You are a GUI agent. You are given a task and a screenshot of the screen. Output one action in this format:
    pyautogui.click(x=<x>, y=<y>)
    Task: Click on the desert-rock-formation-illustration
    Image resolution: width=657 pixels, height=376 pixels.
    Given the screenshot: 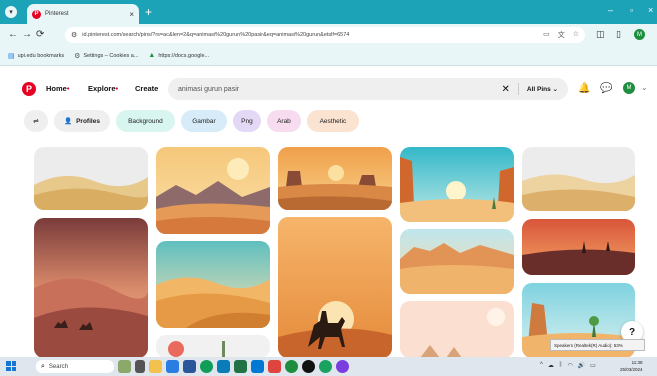 What is the action you would take?
    pyautogui.click(x=457, y=184)
    